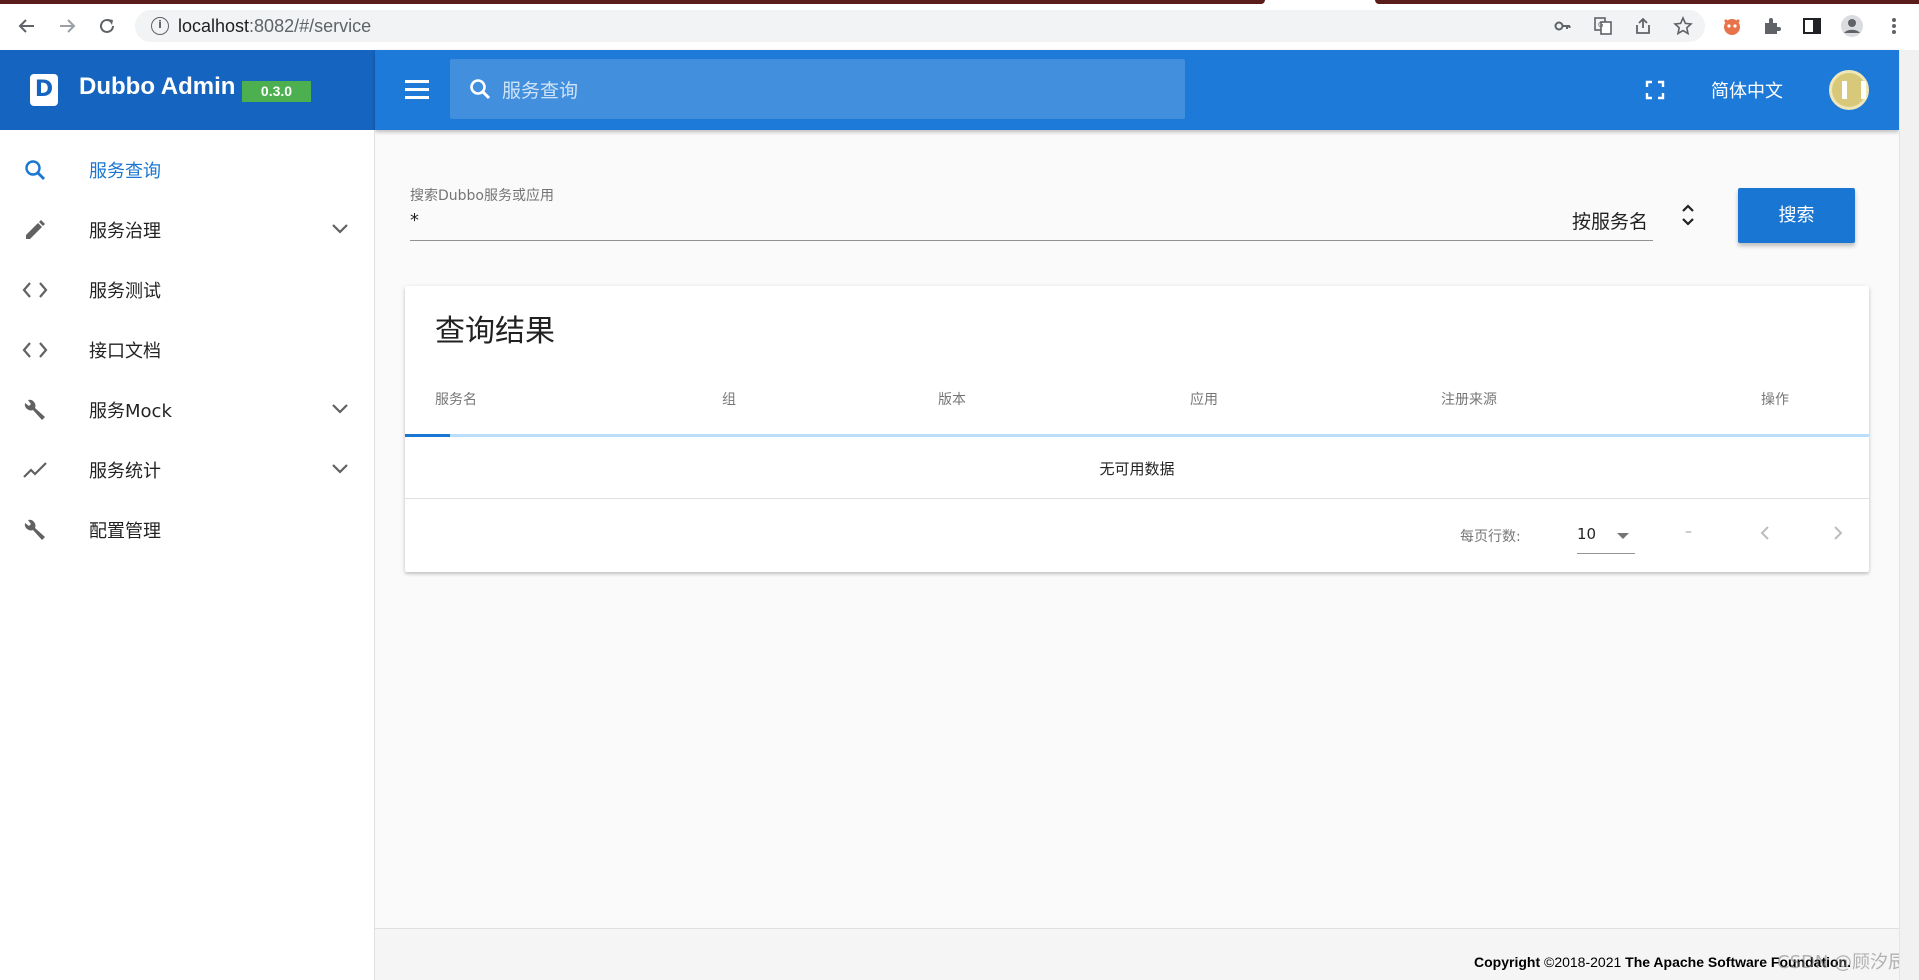 The width and height of the screenshot is (1919, 980). What do you see at coordinates (920, 26) in the screenshot?
I see `address-bar: i localhost:8082/#/service G` at bounding box center [920, 26].